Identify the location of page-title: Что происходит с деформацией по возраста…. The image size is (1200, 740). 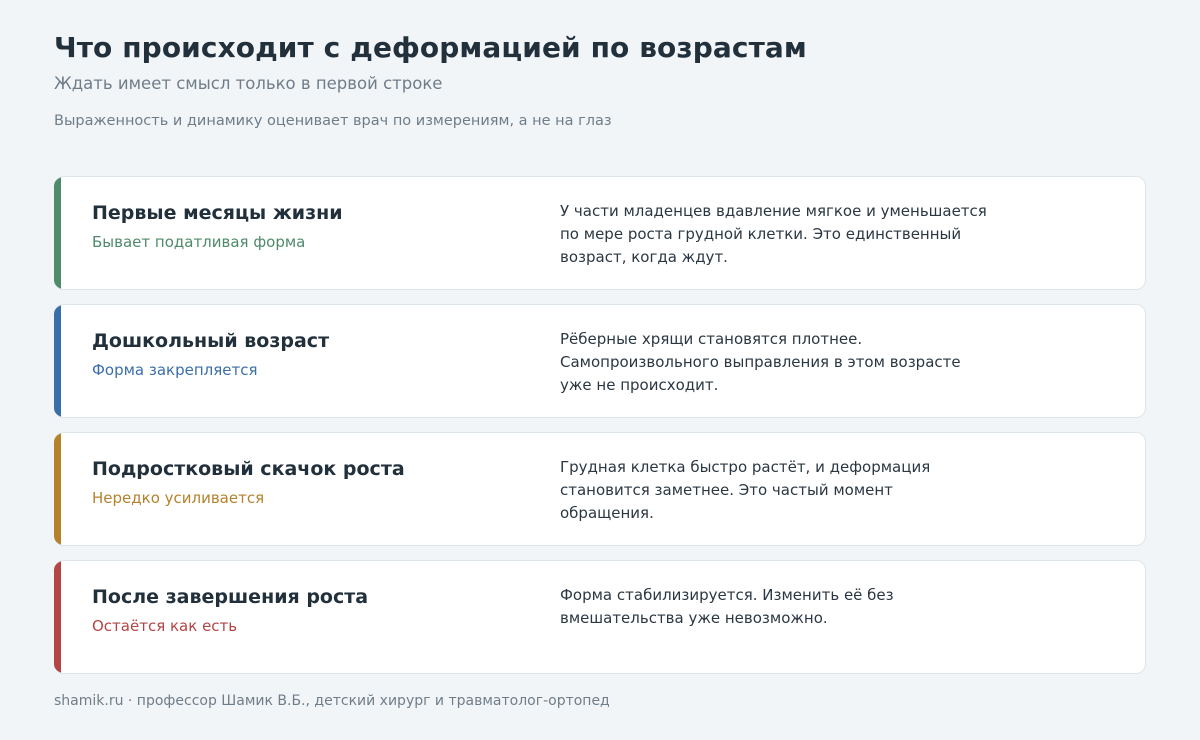
(430, 47).